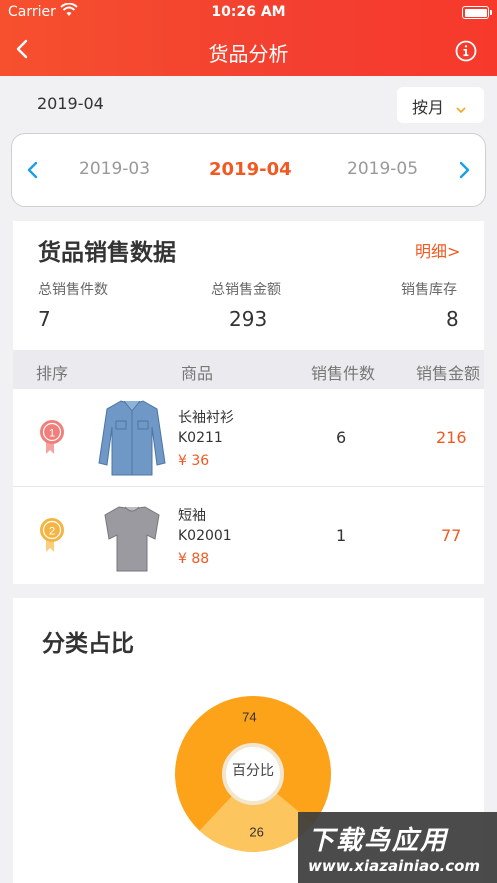 This screenshot has height=883, width=497. What do you see at coordinates (206, 418) in the screenshot?
I see `product-name: 长袖衬衫` at bounding box center [206, 418].